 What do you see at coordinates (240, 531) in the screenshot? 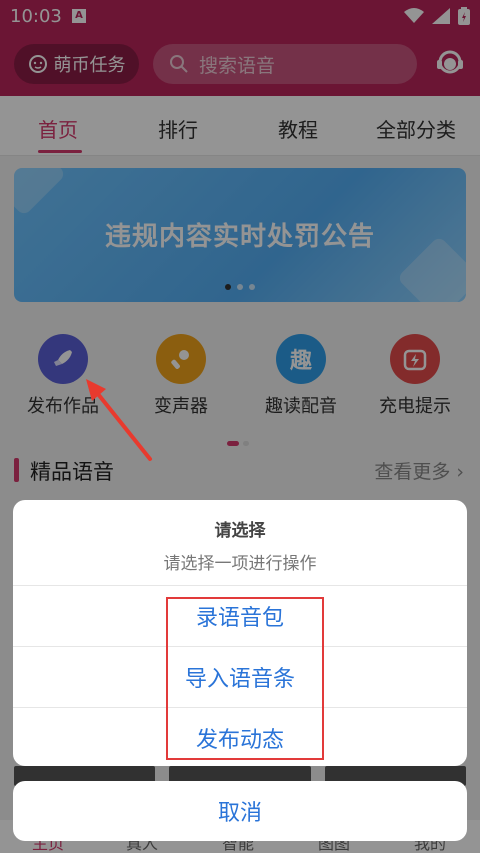
I see `sheet-title: 请选择` at bounding box center [240, 531].